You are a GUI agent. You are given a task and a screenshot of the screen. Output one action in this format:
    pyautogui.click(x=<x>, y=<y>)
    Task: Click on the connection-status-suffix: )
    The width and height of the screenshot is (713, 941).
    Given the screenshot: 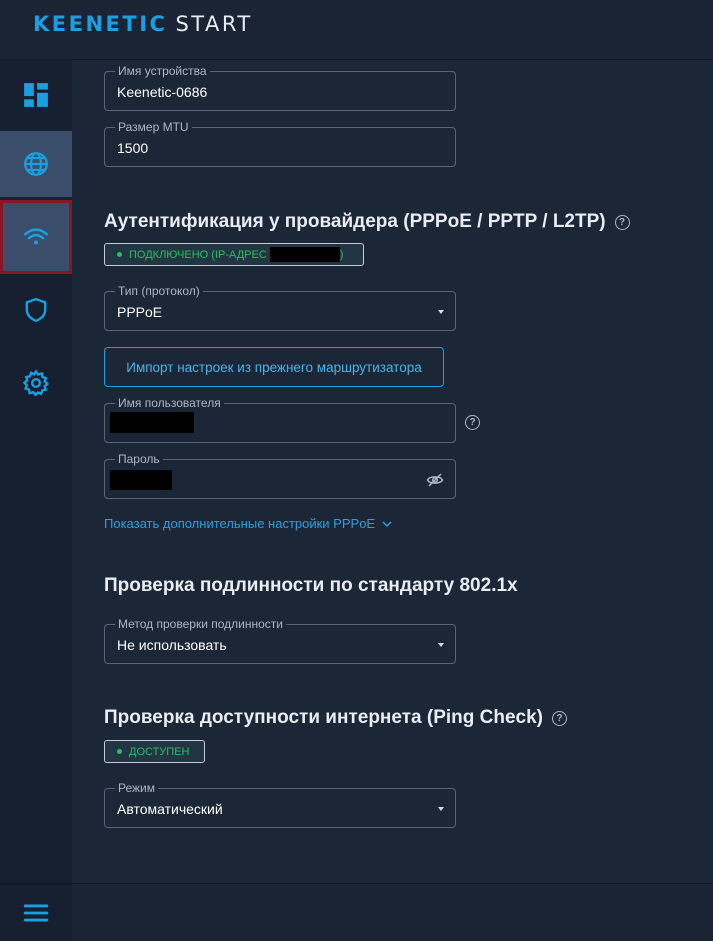 What is the action you would take?
    pyautogui.click(x=341, y=254)
    